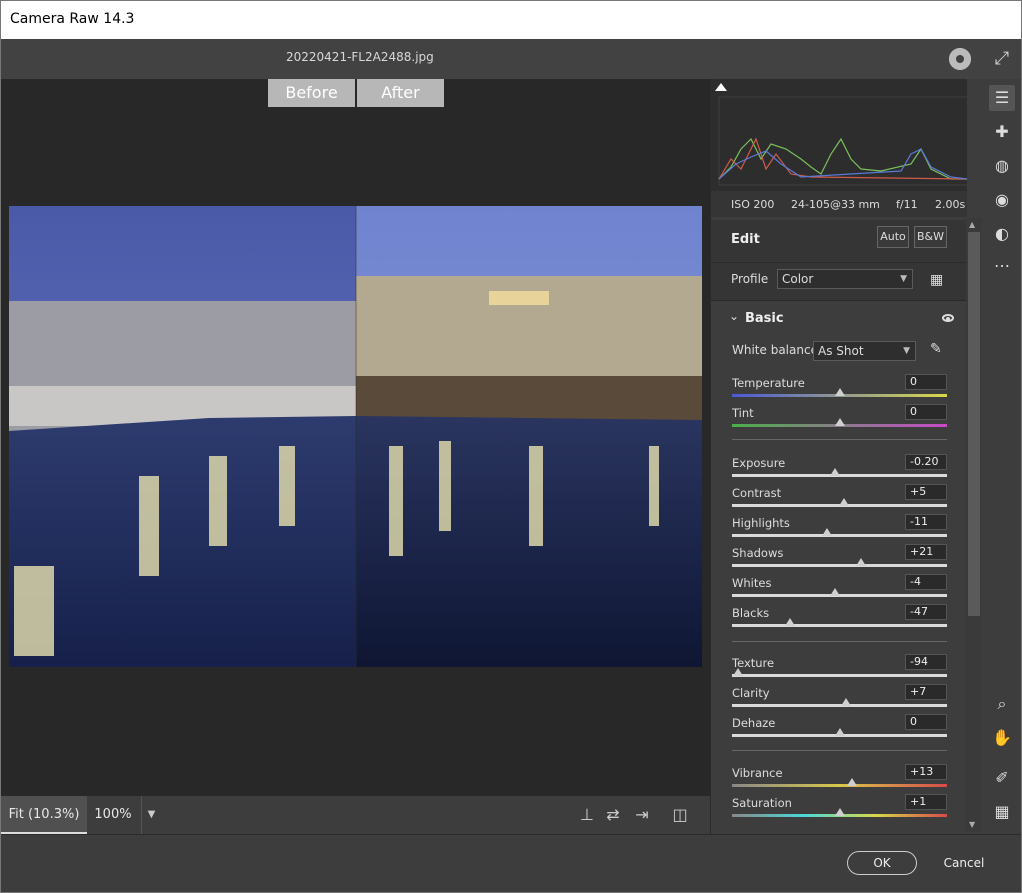 The image size is (1022, 893). I want to click on highlights-label: Highlights, so click(761, 523).